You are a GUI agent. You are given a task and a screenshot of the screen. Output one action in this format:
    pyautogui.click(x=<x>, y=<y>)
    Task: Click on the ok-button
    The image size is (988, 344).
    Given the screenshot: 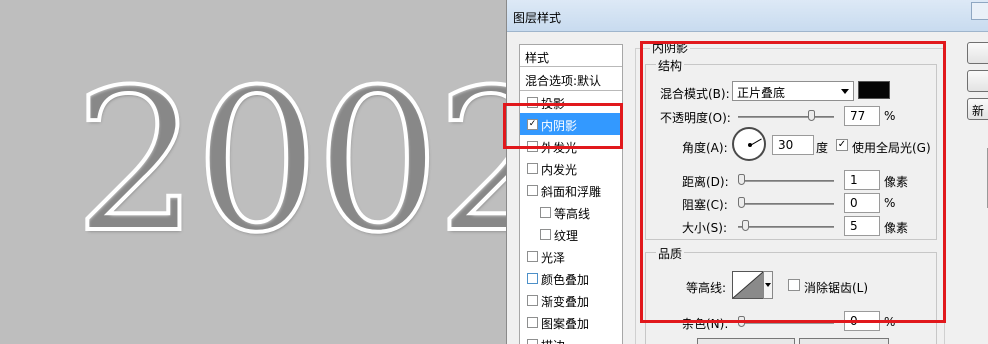 What is the action you would take?
    pyautogui.click(x=977, y=53)
    